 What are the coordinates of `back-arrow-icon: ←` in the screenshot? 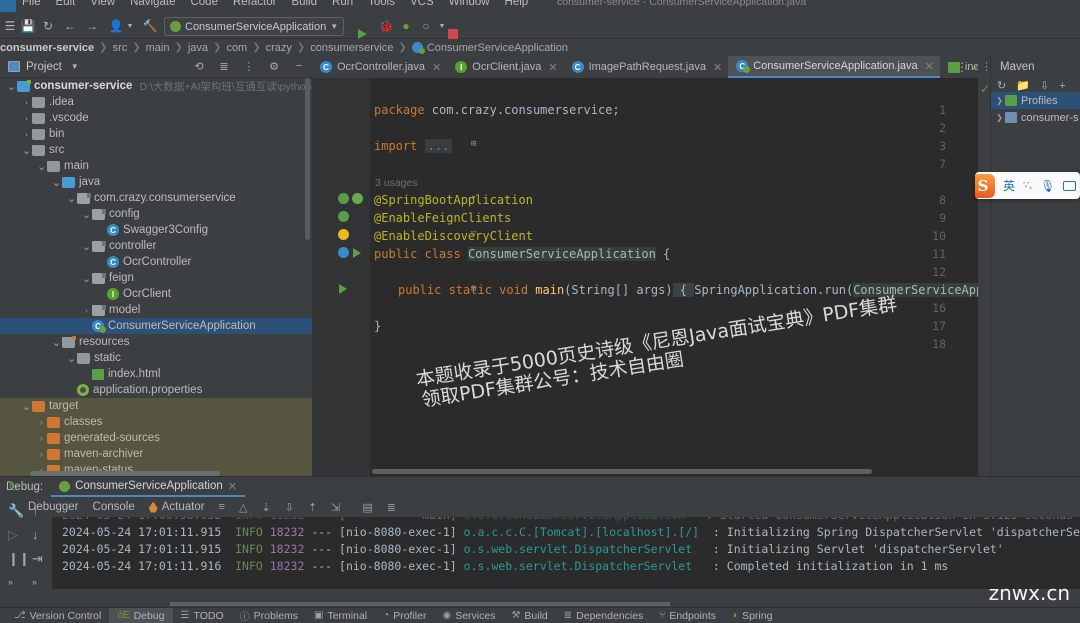 It's located at (70, 26).